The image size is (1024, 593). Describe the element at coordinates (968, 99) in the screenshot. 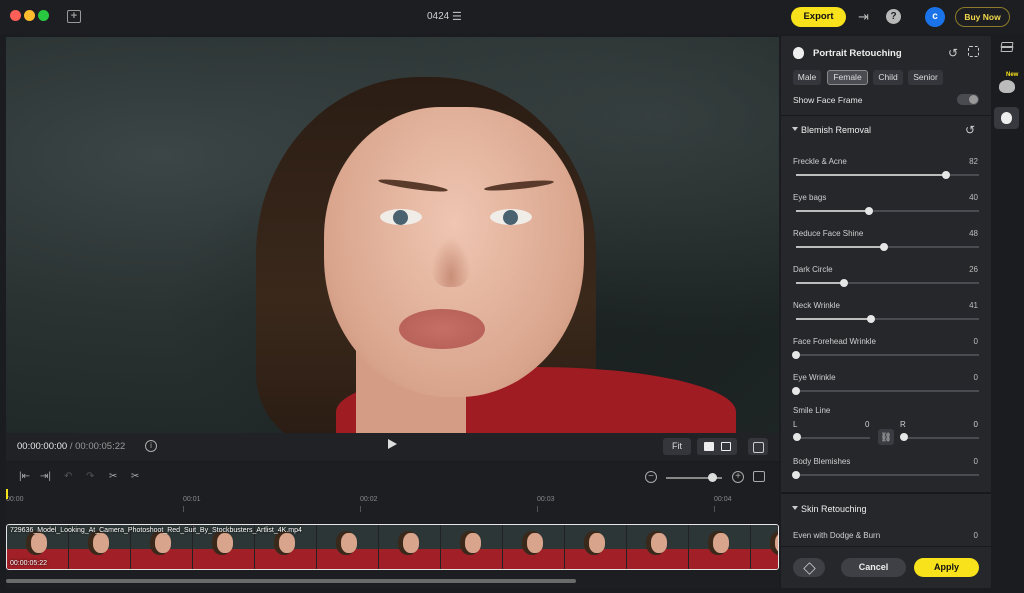

I see `show-face-frame-toggle` at that location.